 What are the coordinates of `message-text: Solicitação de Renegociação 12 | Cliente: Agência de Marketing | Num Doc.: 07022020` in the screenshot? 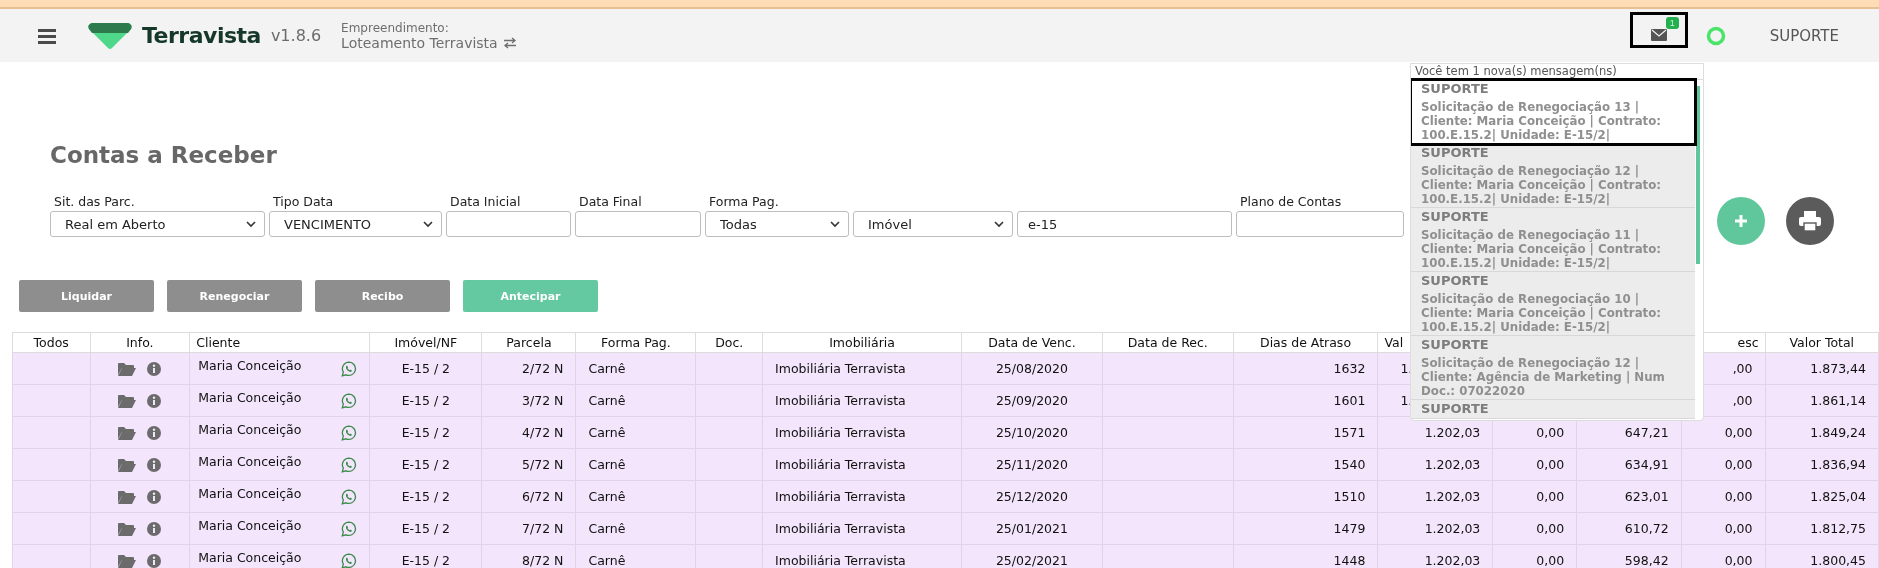 It's located at (1543, 377).